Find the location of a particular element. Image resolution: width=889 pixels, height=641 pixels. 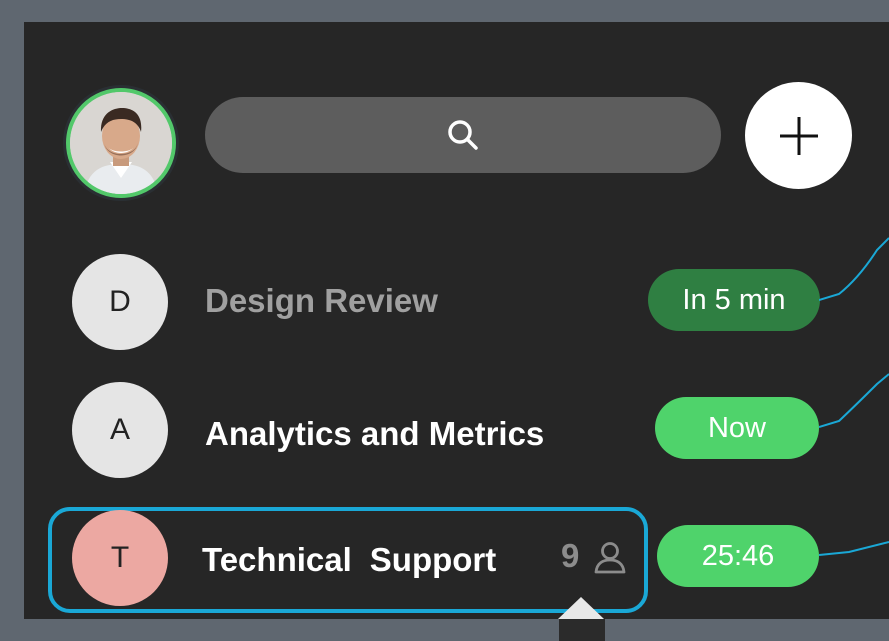

avatar-initial: T is located at coordinates (120, 557).